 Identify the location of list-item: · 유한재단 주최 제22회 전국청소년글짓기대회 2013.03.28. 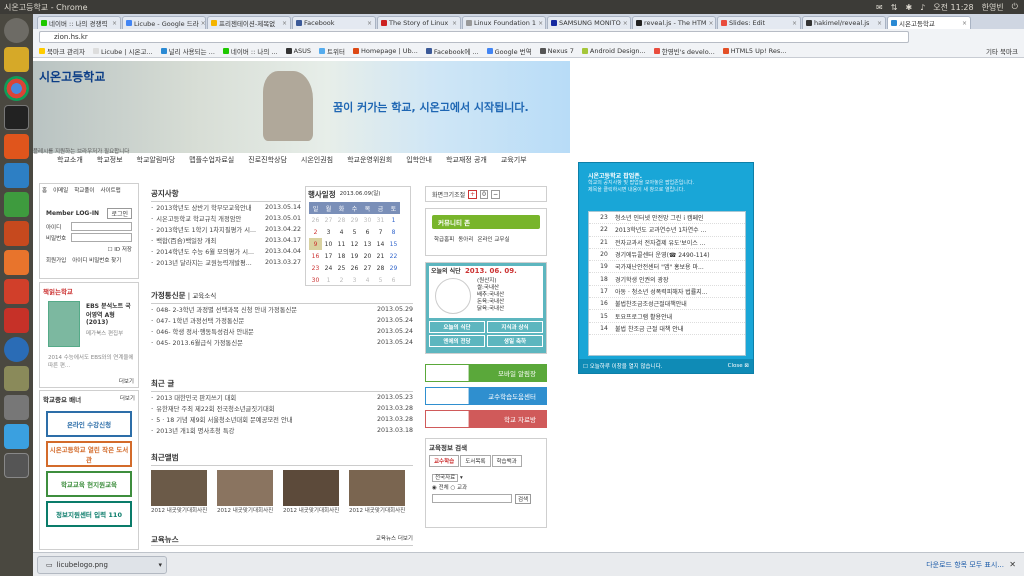
(282, 408).